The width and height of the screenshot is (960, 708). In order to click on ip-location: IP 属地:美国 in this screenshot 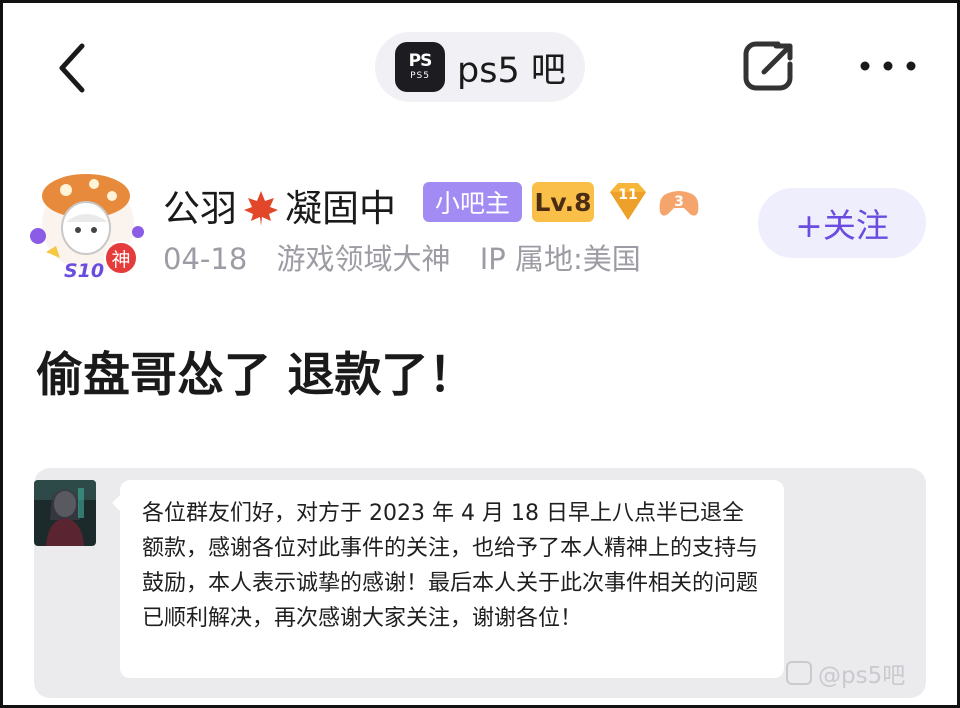, I will do `click(560, 259)`.